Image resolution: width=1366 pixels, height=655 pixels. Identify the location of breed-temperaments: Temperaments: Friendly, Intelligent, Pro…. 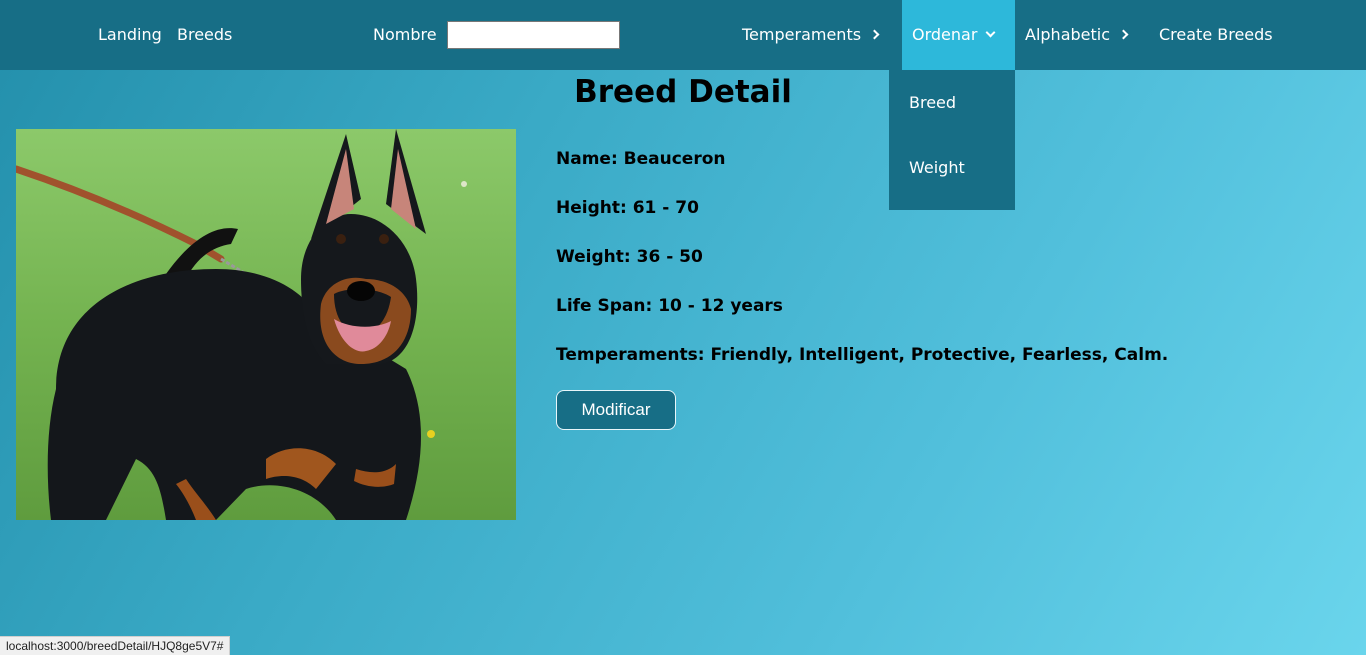
(862, 355).